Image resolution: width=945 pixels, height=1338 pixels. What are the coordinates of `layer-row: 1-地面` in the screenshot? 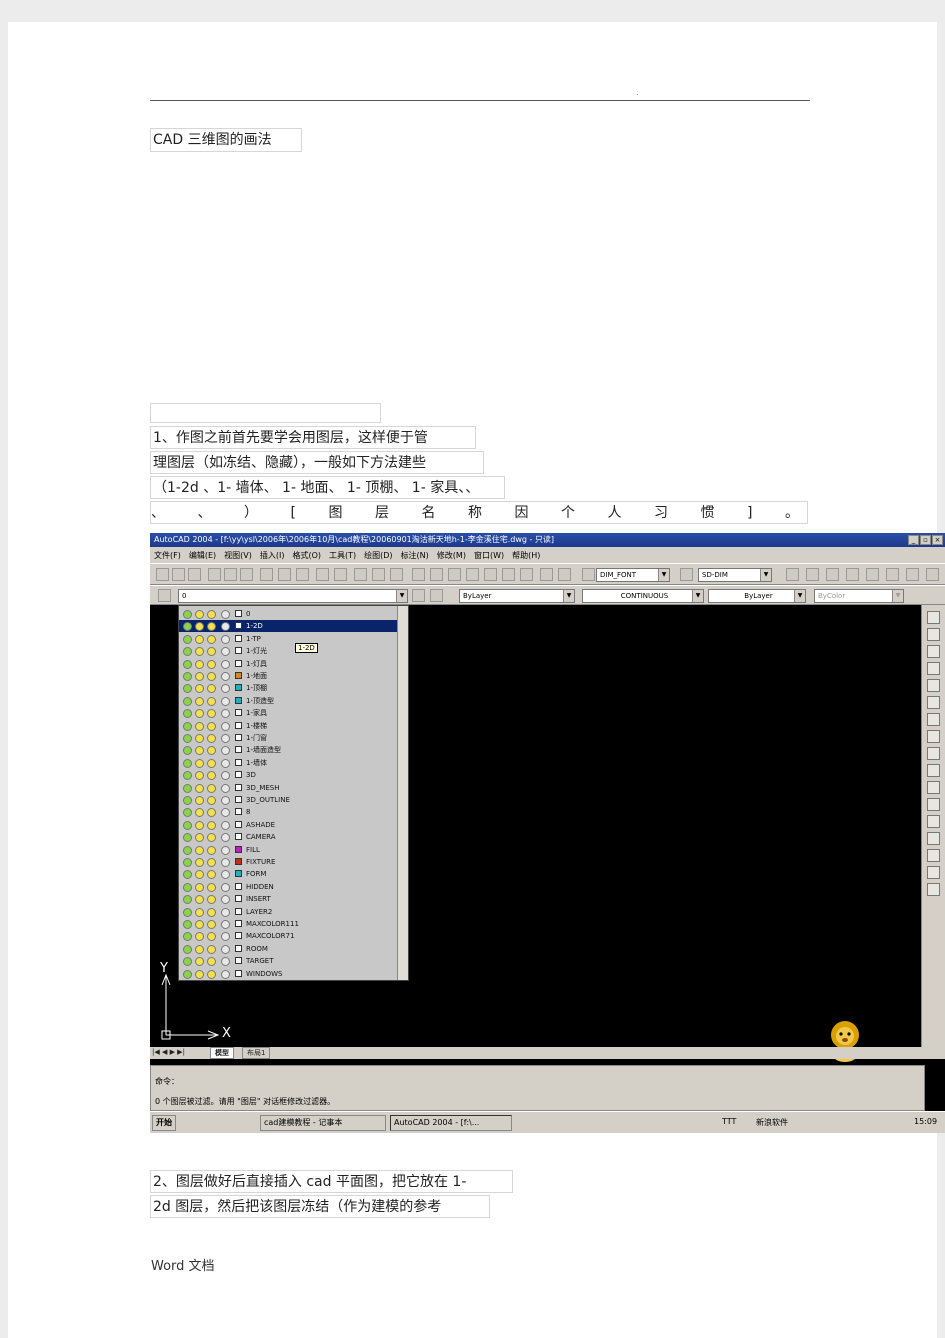 It's located at (288, 676).